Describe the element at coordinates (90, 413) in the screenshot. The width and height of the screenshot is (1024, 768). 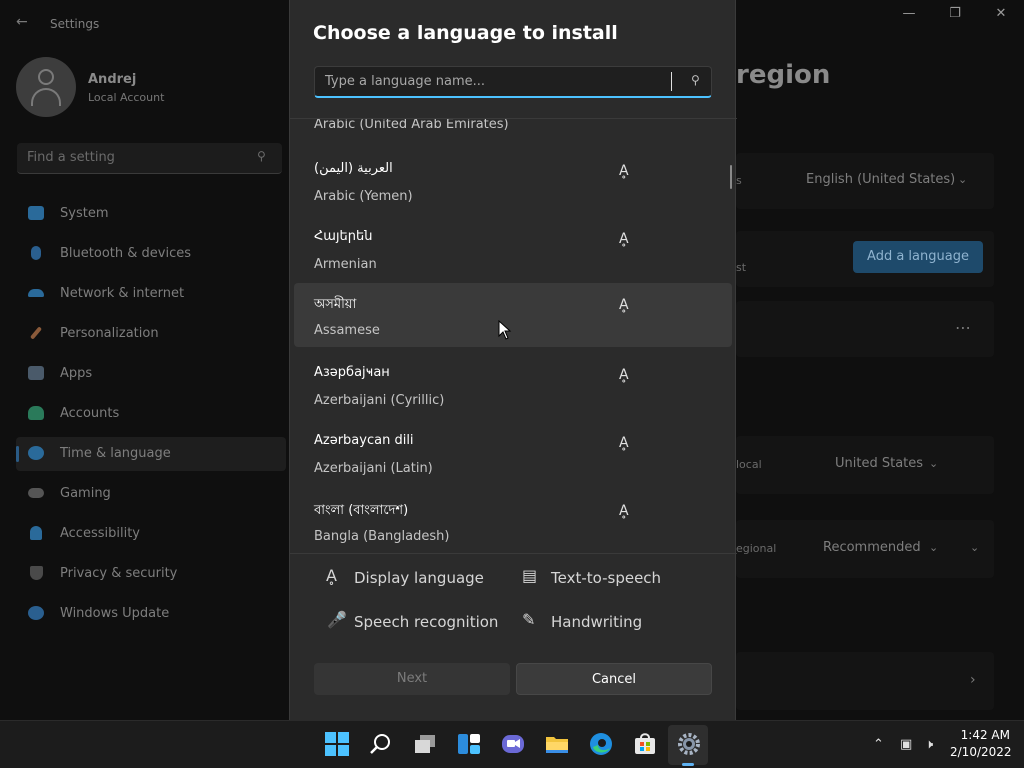
I see `sidebar-item-label: Accounts` at that location.